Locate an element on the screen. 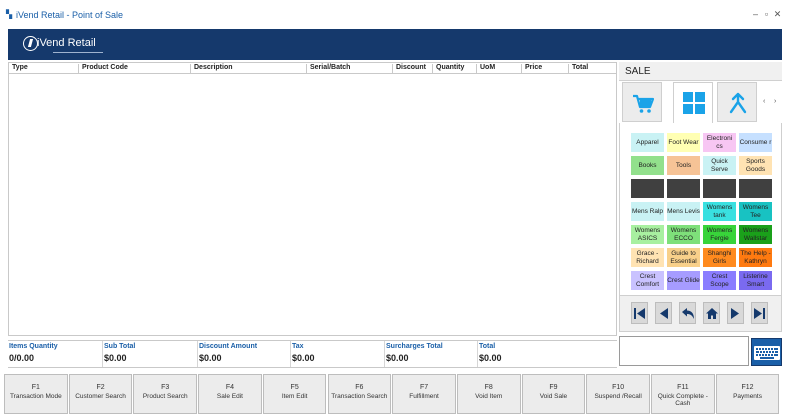  catalog-tile: Tools is located at coordinates (683, 165).